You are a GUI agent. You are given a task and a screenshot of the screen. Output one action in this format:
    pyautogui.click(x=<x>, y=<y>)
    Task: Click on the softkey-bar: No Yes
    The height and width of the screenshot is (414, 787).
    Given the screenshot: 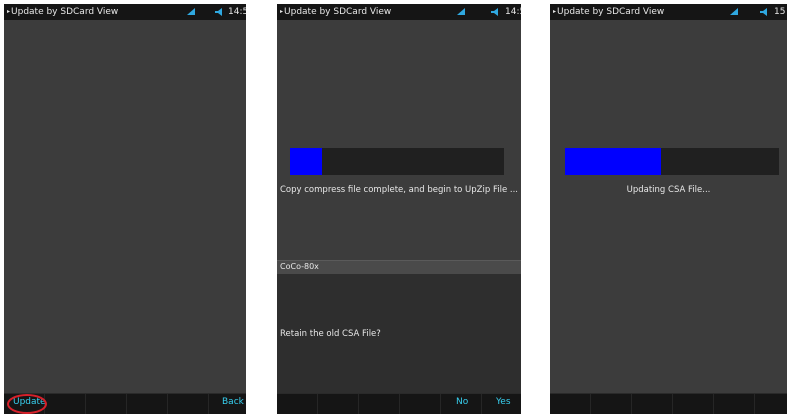 What is the action you would take?
    pyautogui.click(x=399, y=403)
    